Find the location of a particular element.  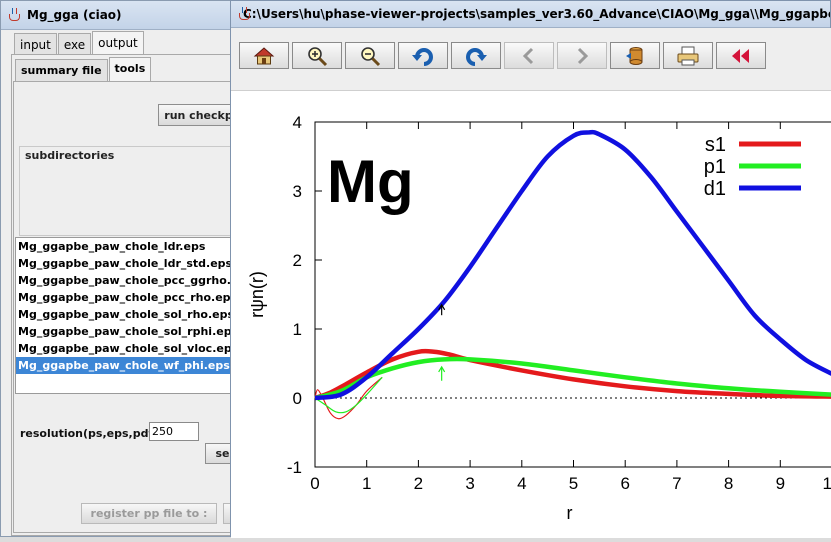

rotate-left-button is located at coordinates (423, 55).